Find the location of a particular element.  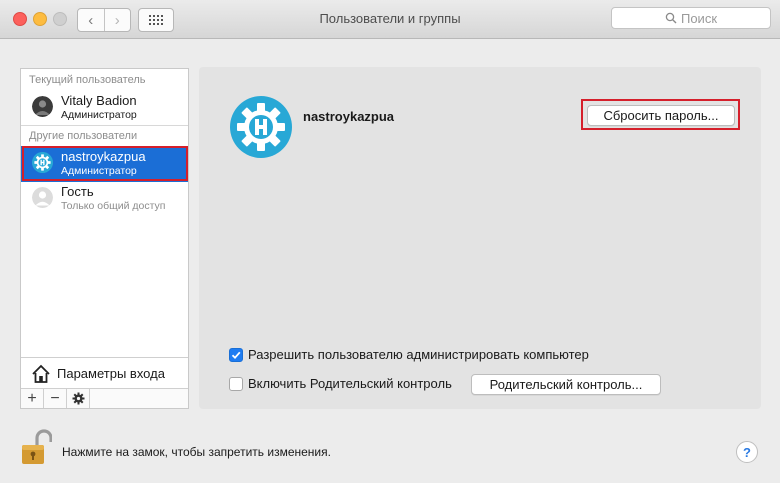

allow-admin-checkbox is located at coordinates (236, 355).